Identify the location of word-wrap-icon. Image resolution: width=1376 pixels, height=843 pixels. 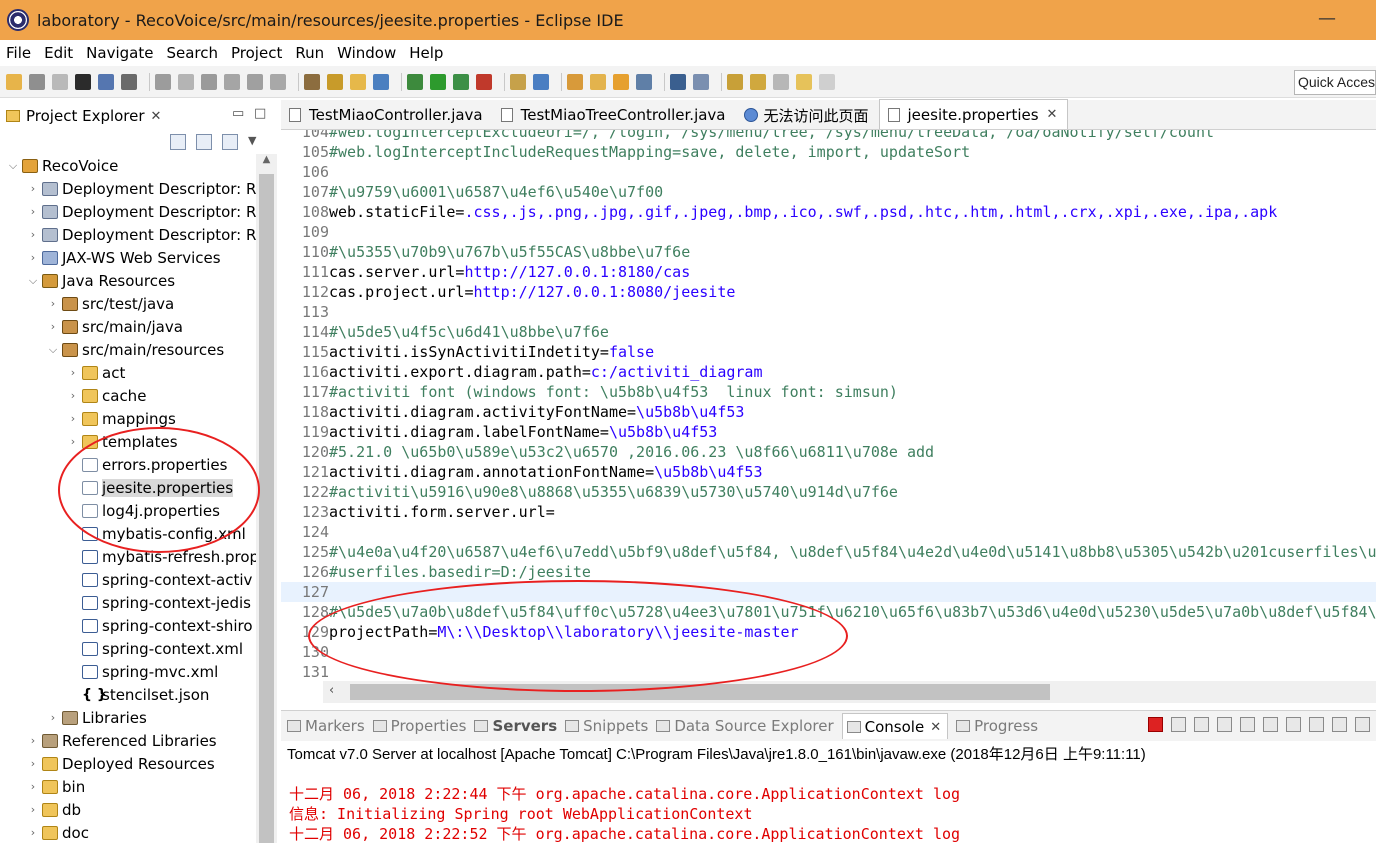
(1270, 724).